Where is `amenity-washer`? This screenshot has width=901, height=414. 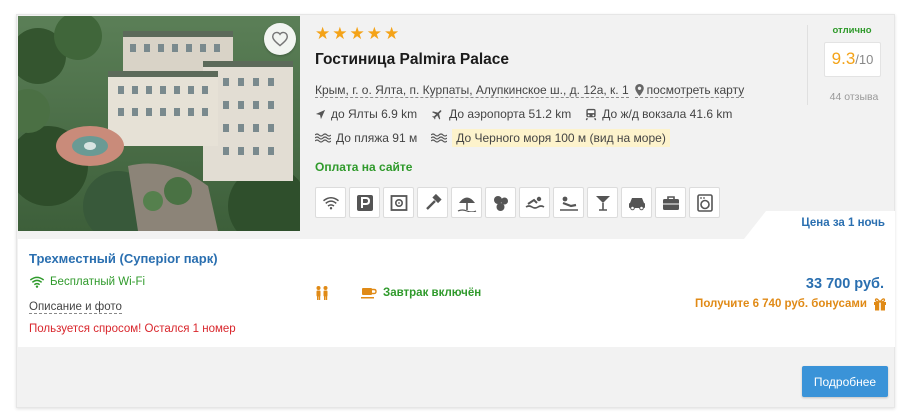 amenity-washer is located at coordinates (704, 202).